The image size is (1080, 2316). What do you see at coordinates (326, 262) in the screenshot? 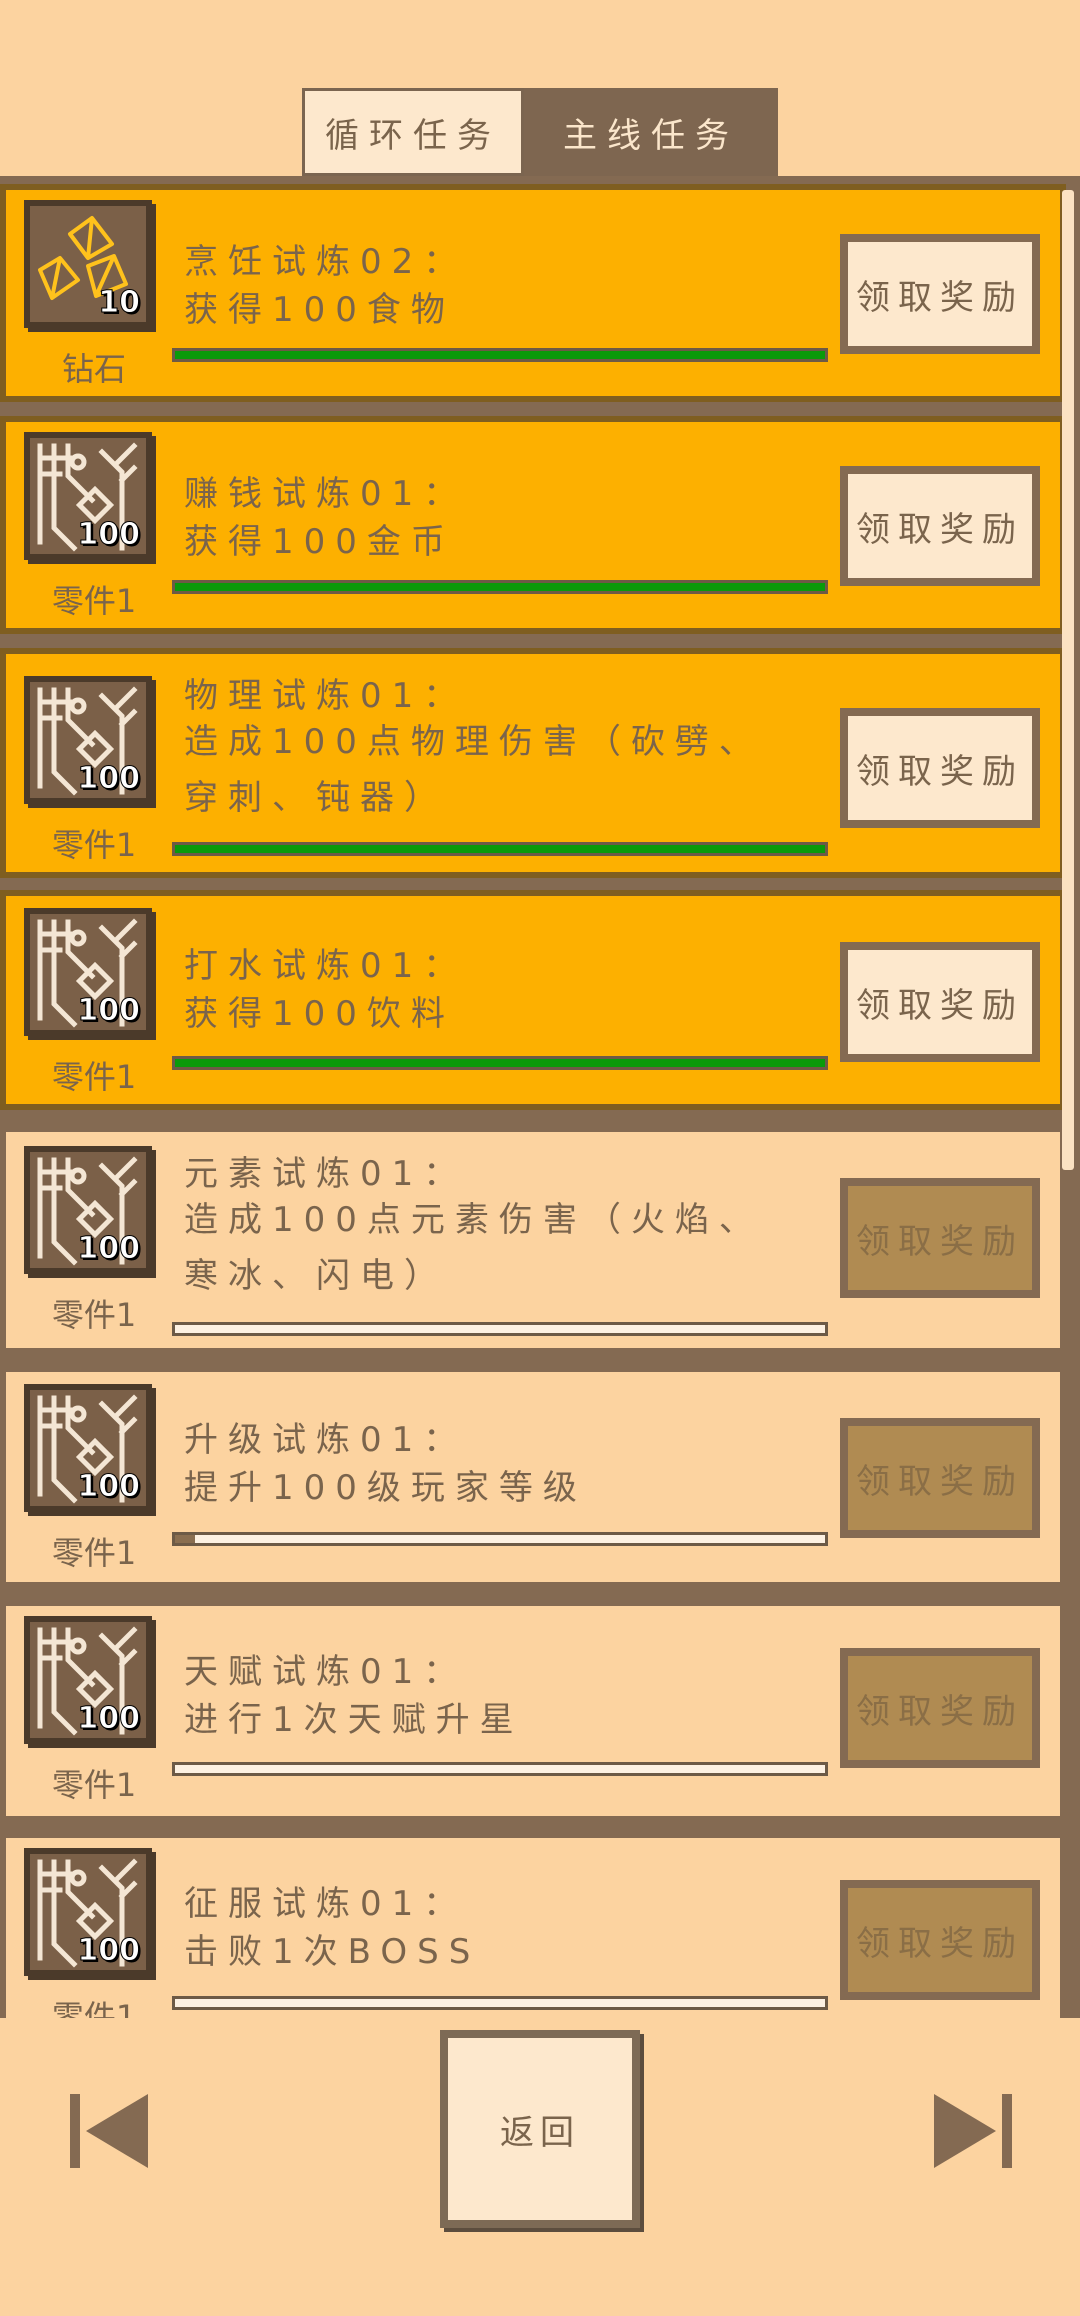
I see `task-title: 烹饪试炼02：` at bounding box center [326, 262].